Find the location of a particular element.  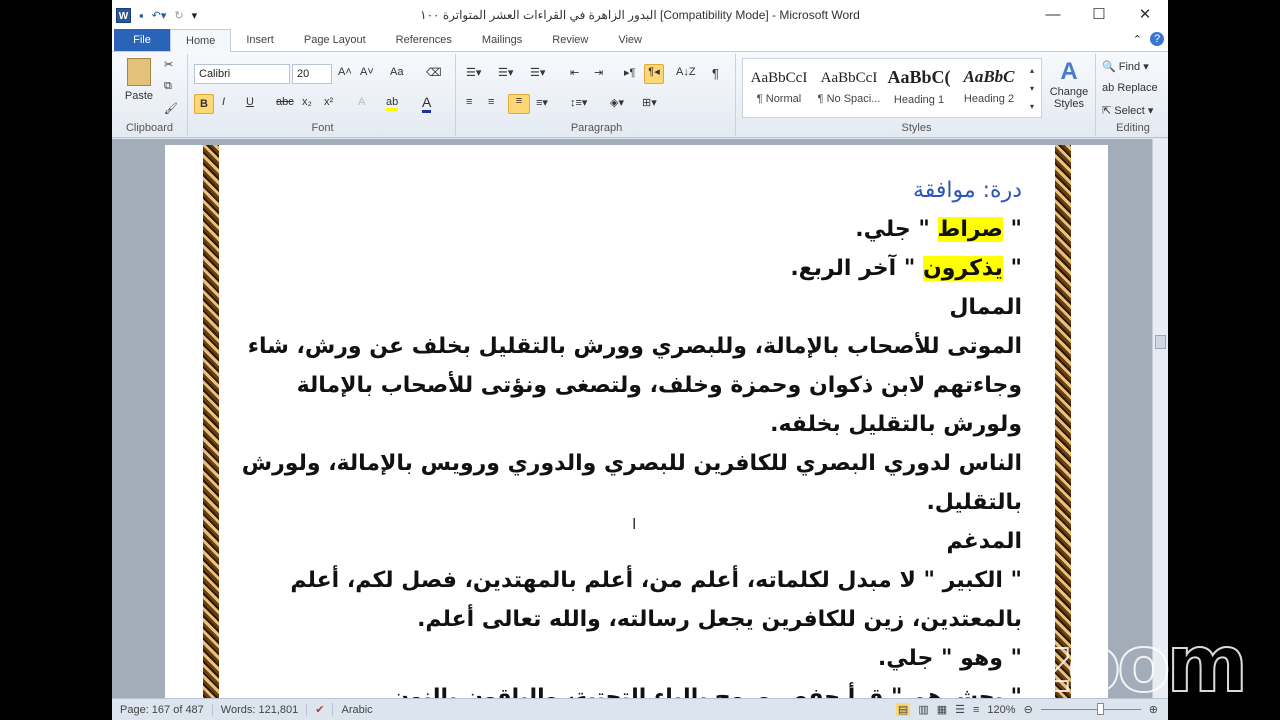

text-line: الممال is located at coordinates (985, 307).